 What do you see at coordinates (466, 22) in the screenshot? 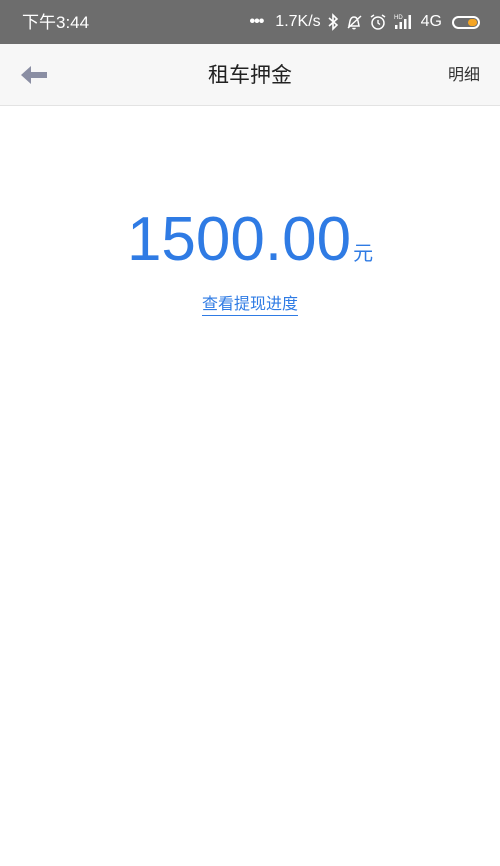
I see `battery-icon` at bounding box center [466, 22].